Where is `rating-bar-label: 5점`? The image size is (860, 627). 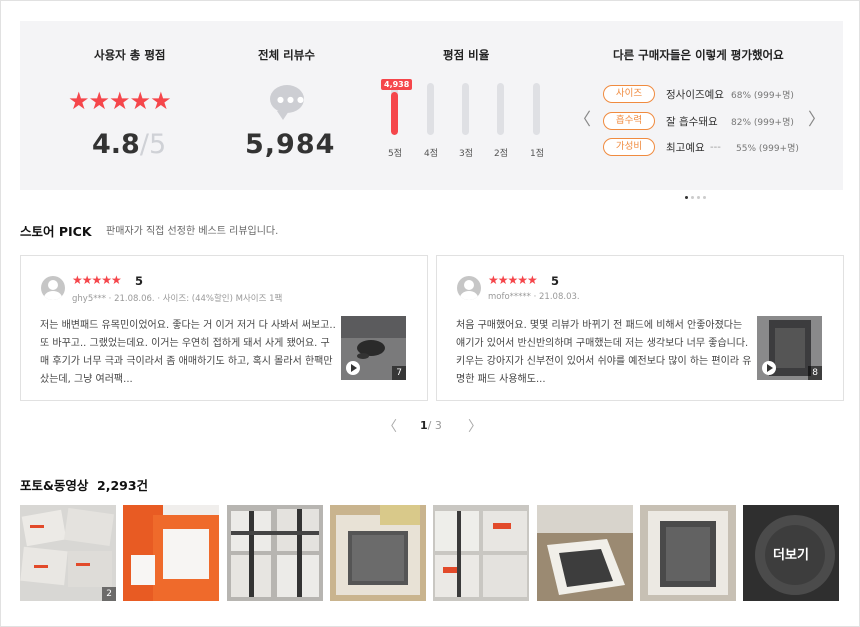
rating-bar-label: 5점 is located at coordinates (394, 154).